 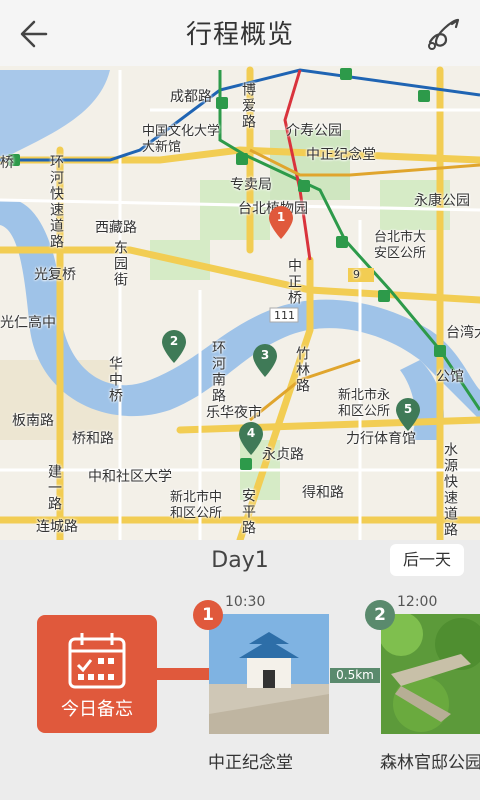 What do you see at coordinates (323, 493) in the screenshot?
I see `street-dehe: 得和路` at bounding box center [323, 493].